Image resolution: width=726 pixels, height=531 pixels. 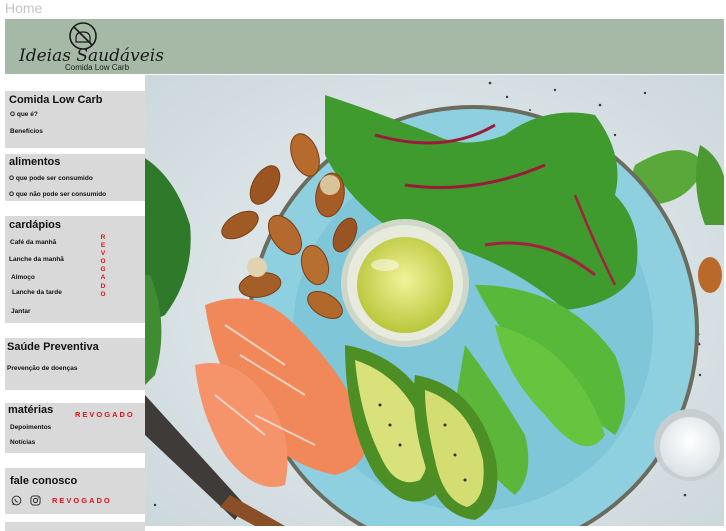 I want to click on brand-subtitle: Comida Low Carb, so click(x=97, y=67).